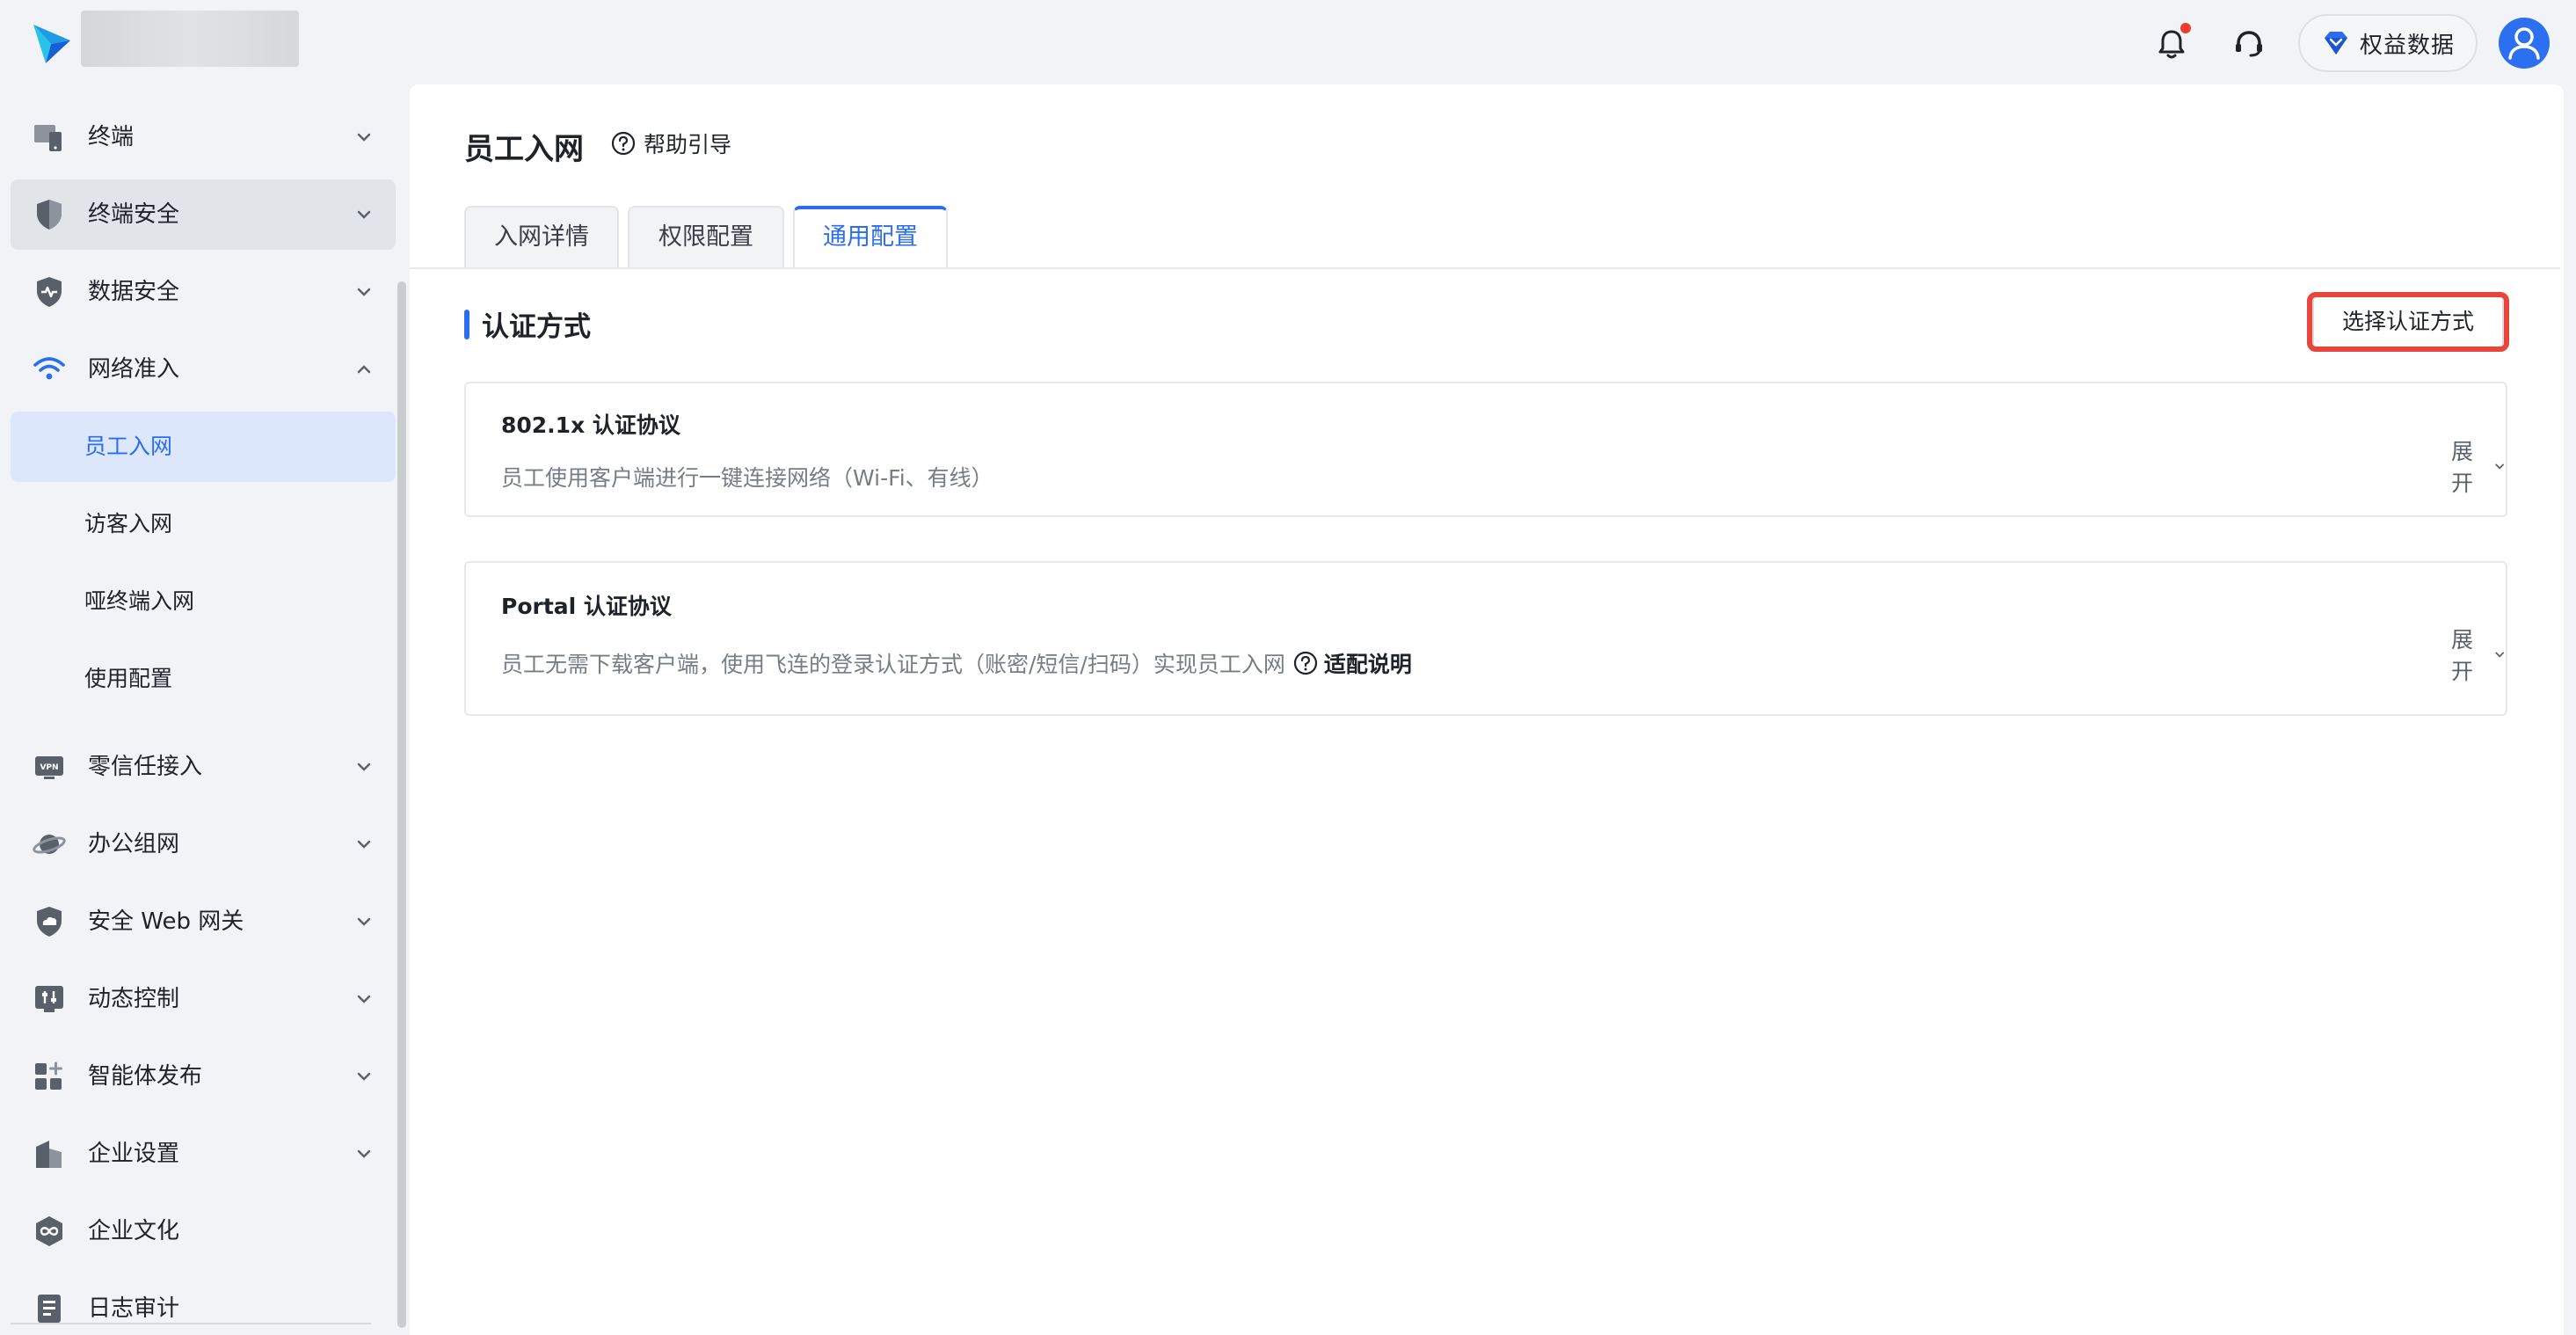  I want to click on sidebar-item-label: 企业文化, so click(134, 1231).